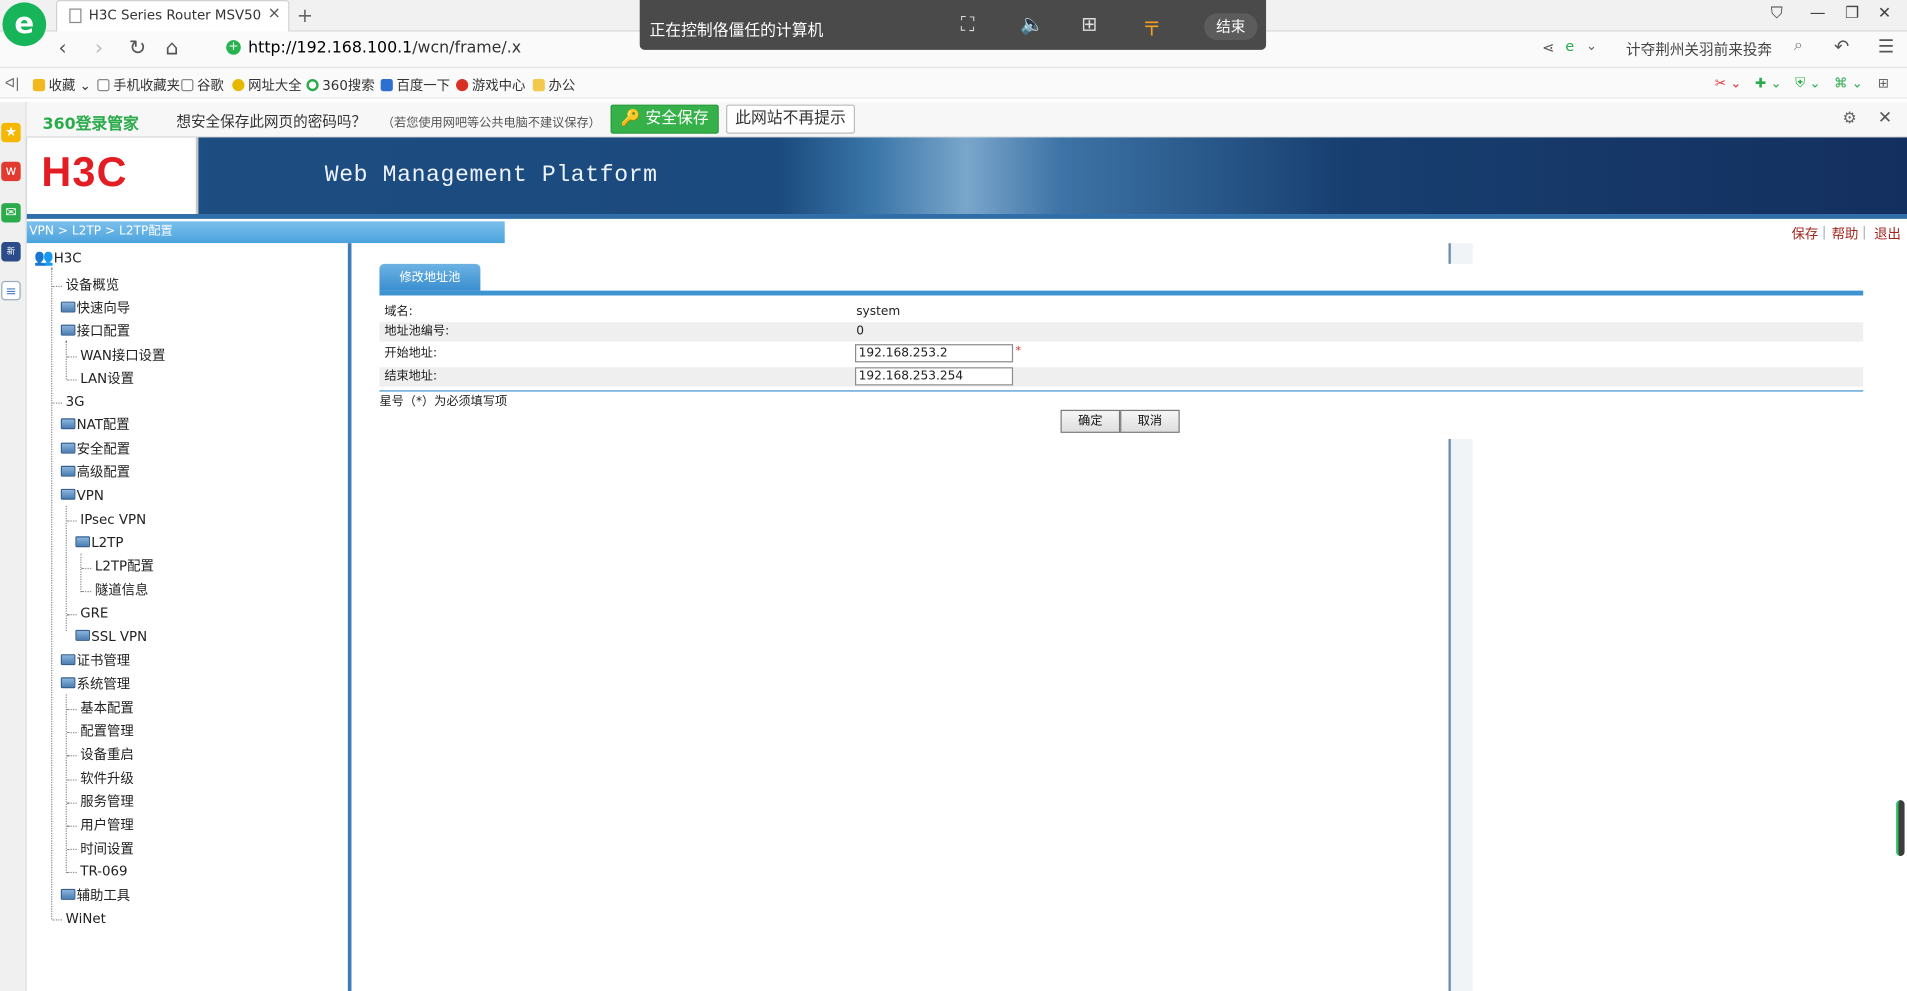 The image size is (1907, 991). Describe the element at coordinates (1900, 828) in the screenshot. I see `scrollbar-thumb` at that location.